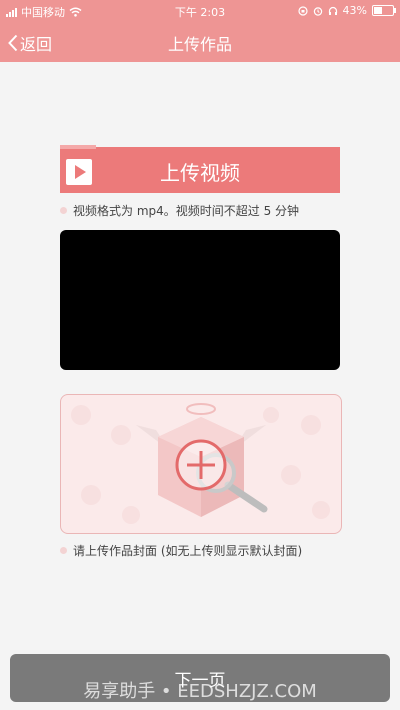 The height and width of the screenshot is (710, 400). I want to click on video-format-hint-text: 视频格式为 mp4。视频时间不超过 5 分钟, so click(186, 211).